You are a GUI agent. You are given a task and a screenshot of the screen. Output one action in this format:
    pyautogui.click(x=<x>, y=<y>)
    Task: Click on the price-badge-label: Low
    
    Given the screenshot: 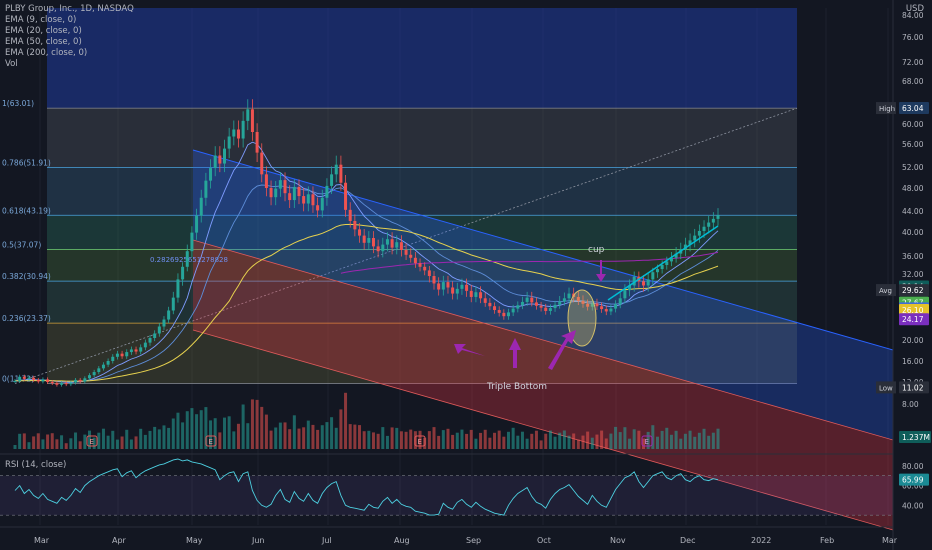 What is the action you would take?
    pyautogui.click(x=886, y=388)
    